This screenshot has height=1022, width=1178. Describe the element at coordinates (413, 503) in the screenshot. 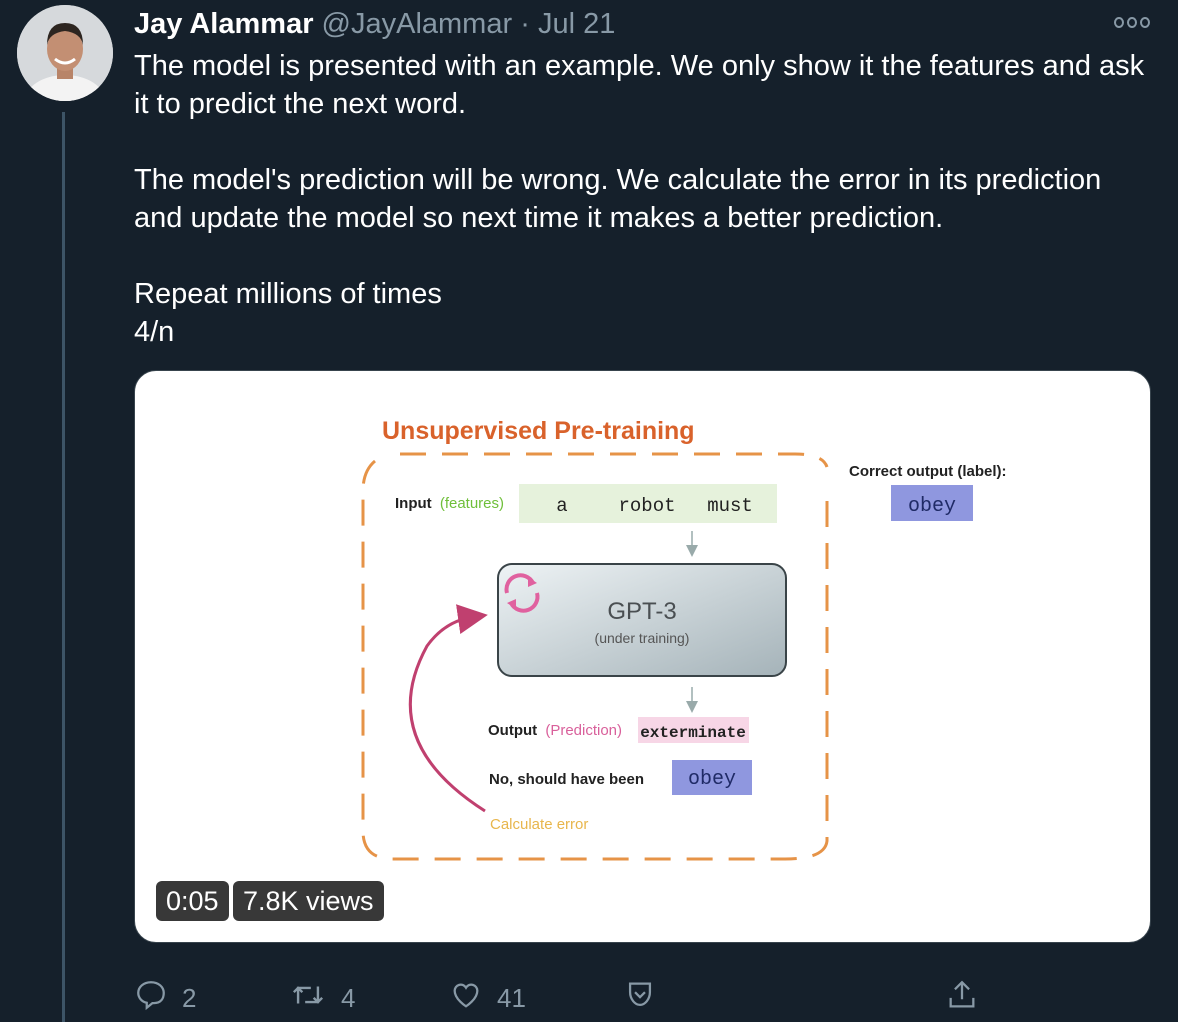

I see `input-word: Input` at that location.